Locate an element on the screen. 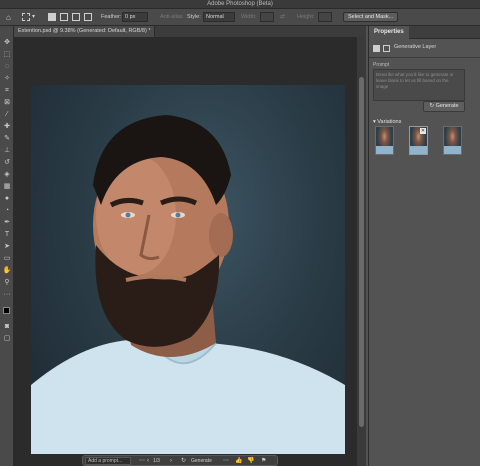  height-label: Height: is located at coordinates (306, 17).